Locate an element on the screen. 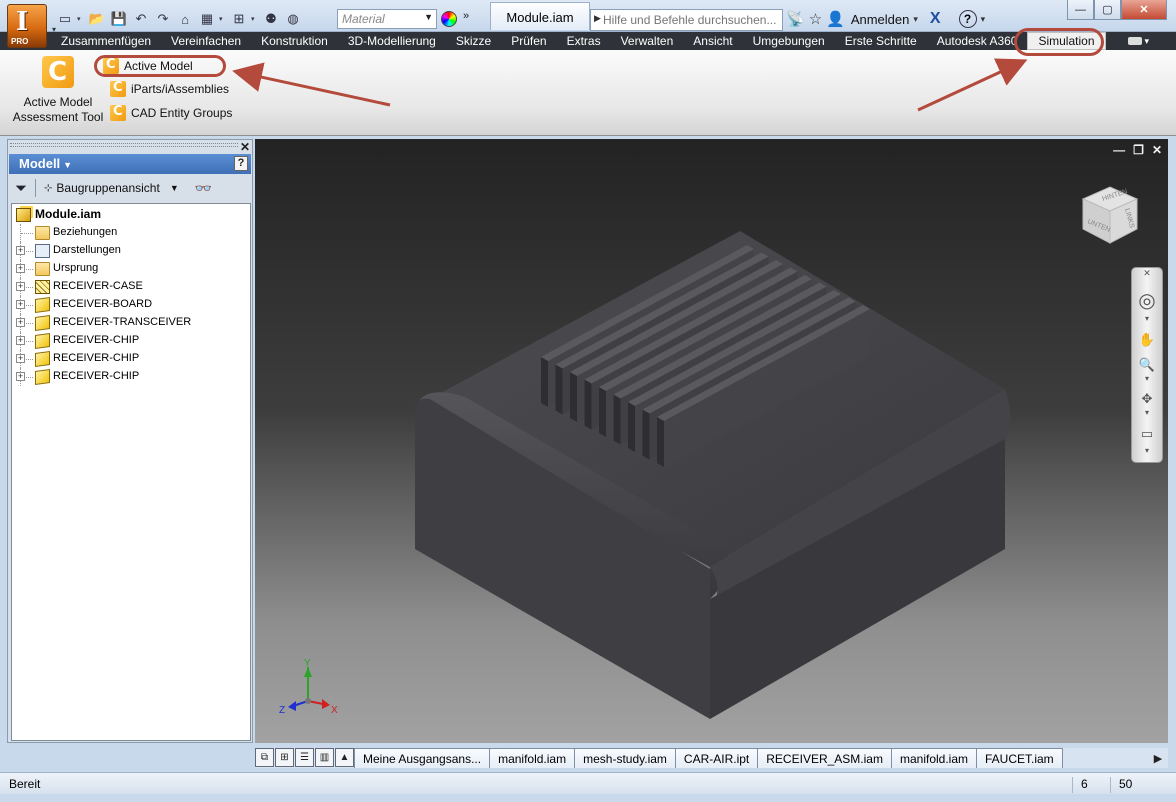  tab-vereinfachen: Vereinfachen is located at coordinates (206, 41).